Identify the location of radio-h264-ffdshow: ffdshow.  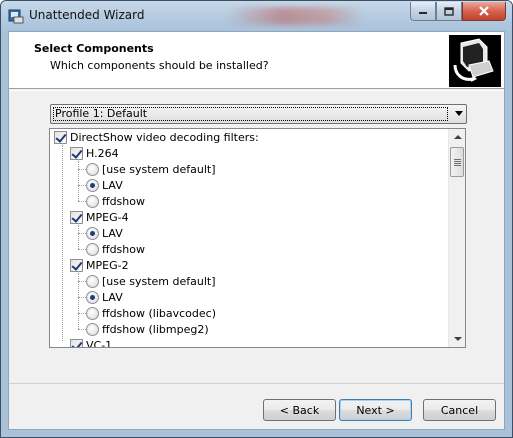
(115, 201).